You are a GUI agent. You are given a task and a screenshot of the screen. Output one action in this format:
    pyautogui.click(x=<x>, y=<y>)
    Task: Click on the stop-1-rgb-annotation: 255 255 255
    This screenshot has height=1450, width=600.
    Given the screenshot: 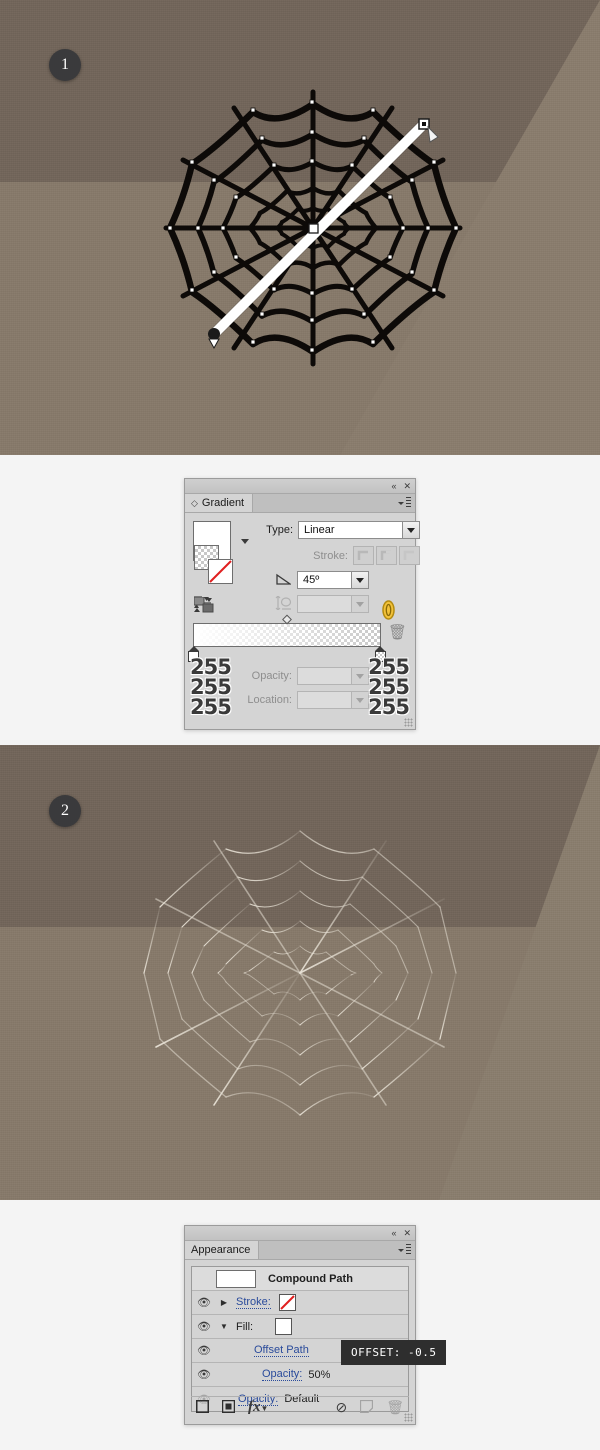 What is the action you would take?
    pyautogui.click(x=389, y=687)
    